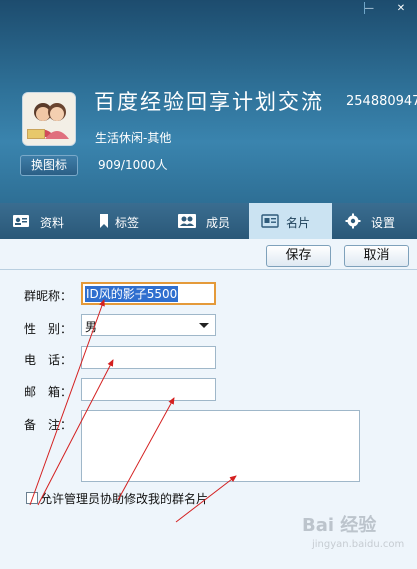 This screenshot has width=417, height=569. Describe the element at coordinates (187, 221) in the screenshot. I see `members-icon` at that location.